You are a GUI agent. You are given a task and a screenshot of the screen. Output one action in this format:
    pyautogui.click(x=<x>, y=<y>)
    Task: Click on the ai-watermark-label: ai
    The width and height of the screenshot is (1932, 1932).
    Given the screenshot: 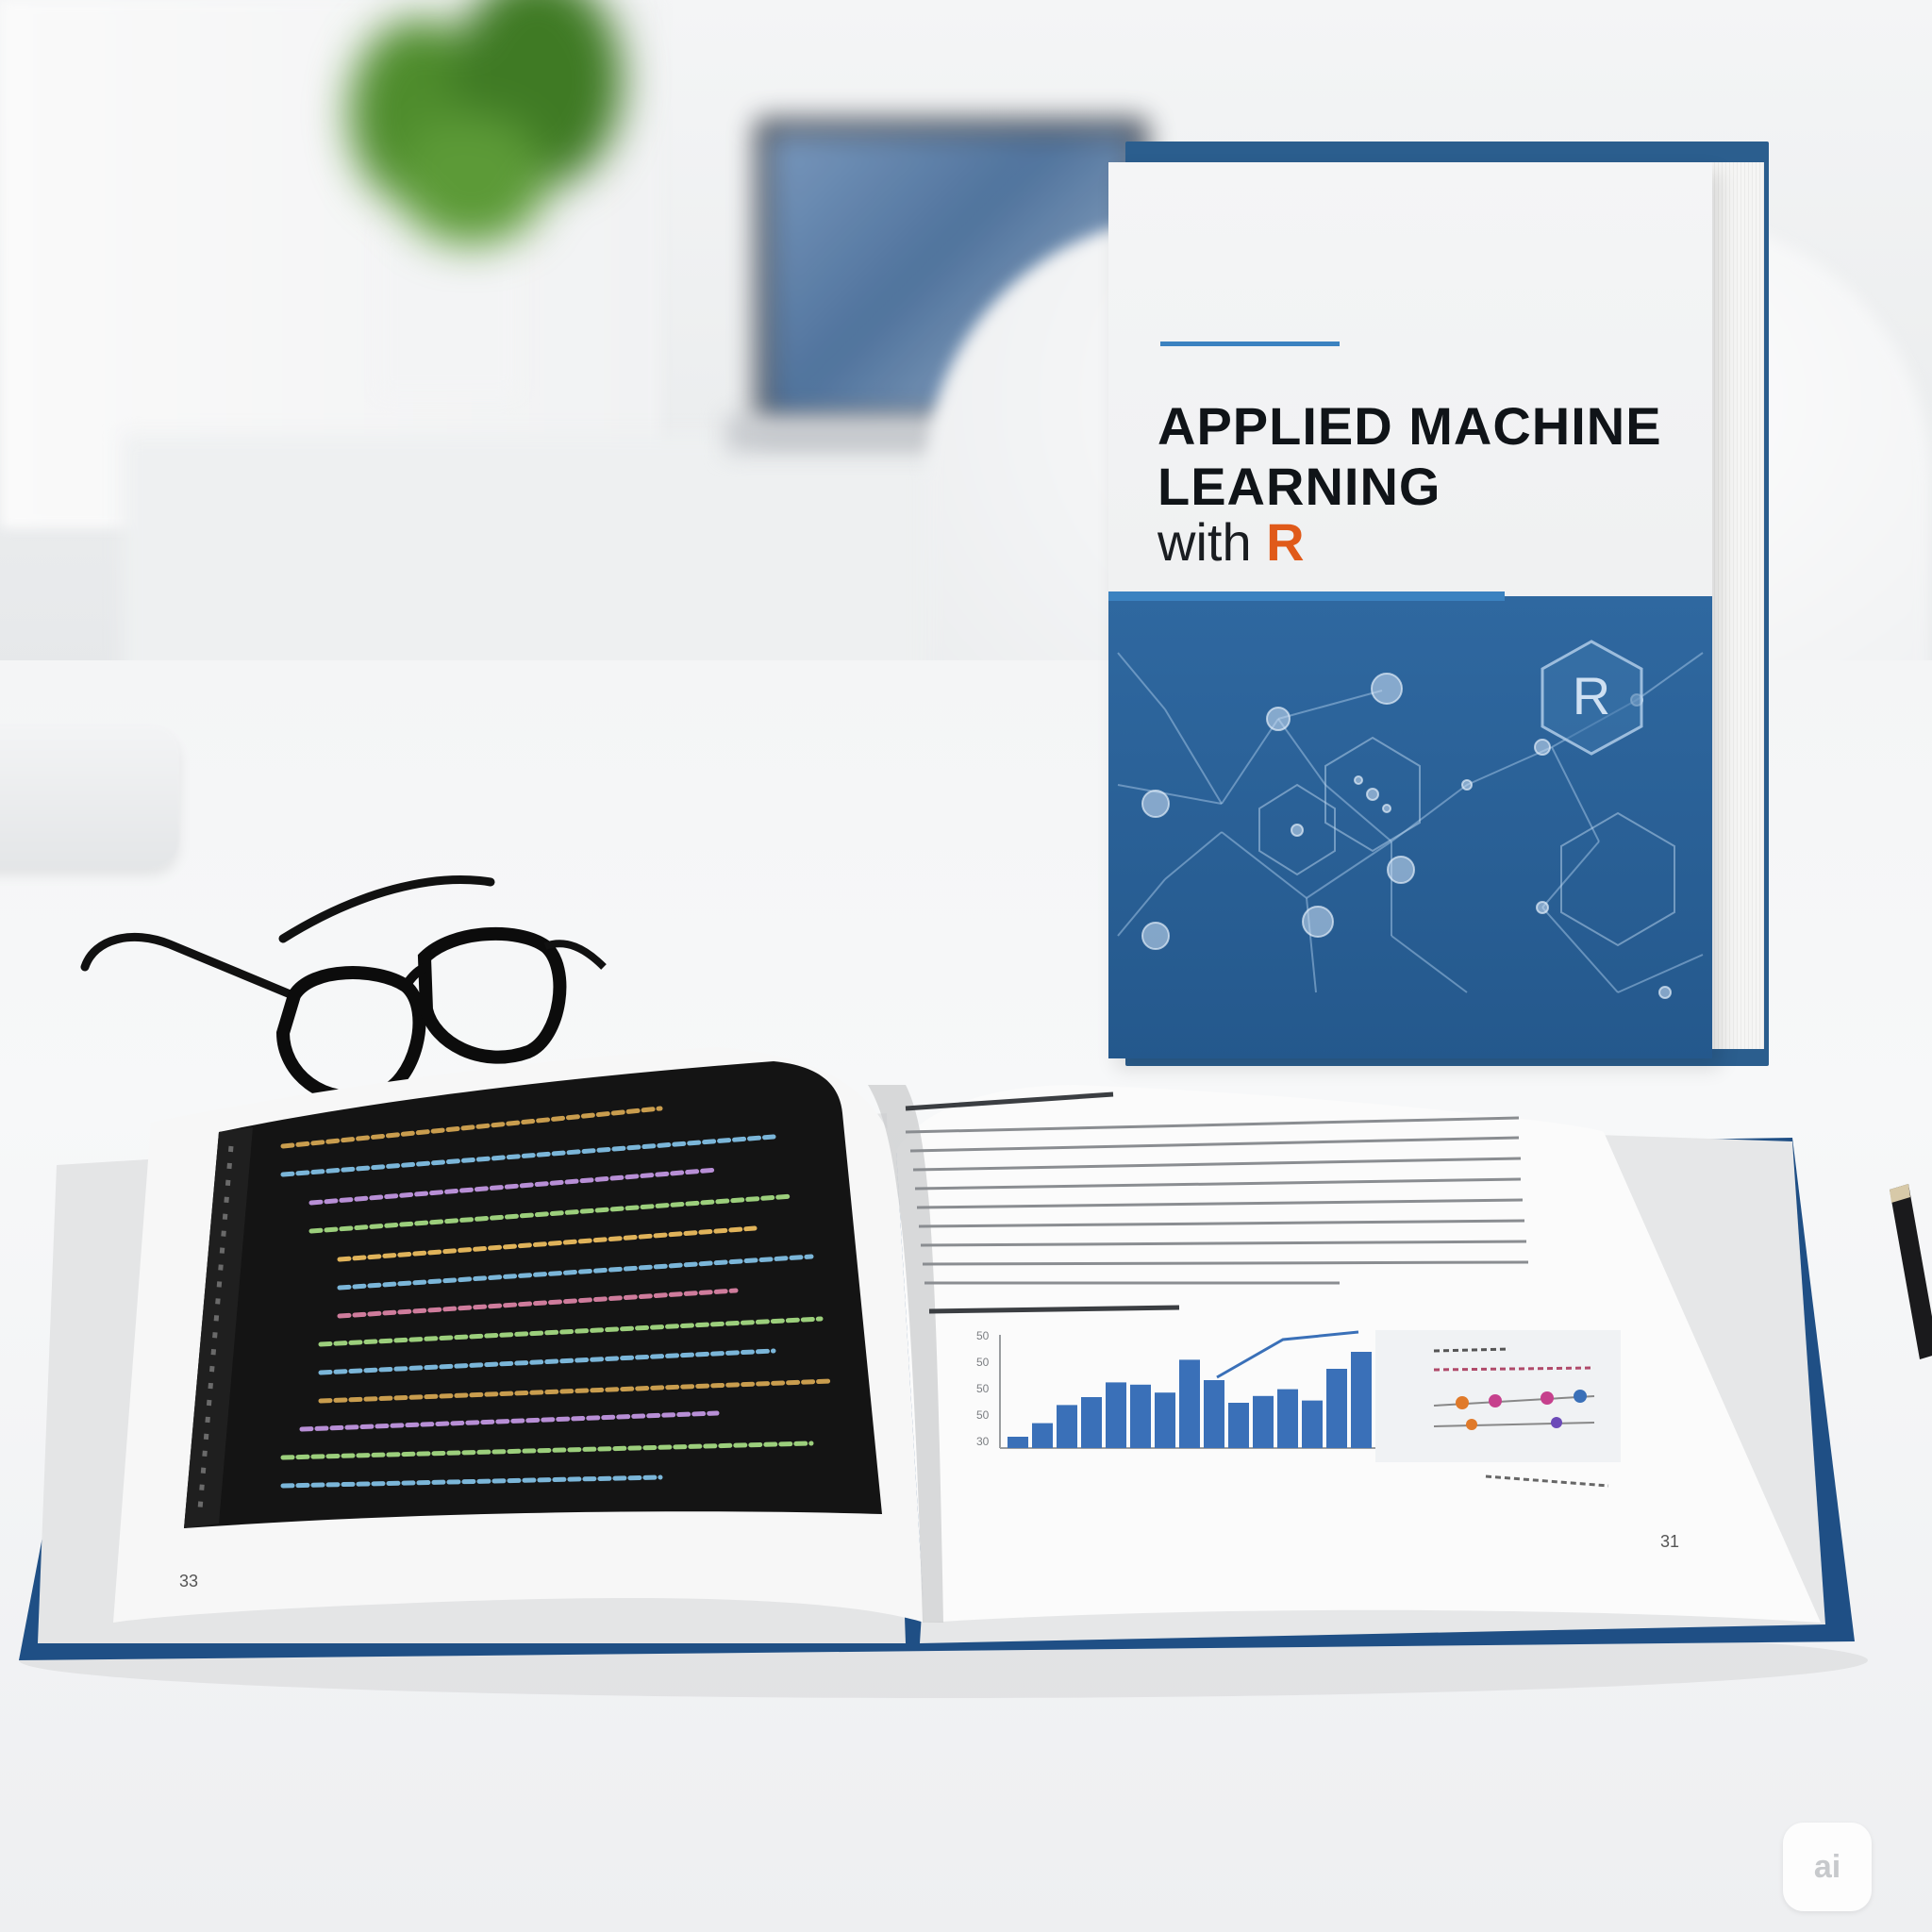 What is the action you would take?
    pyautogui.click(x=1827, y=1866)
    